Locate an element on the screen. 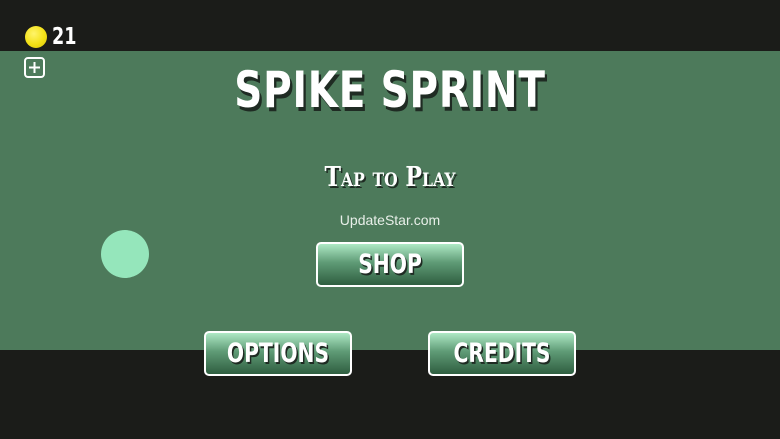 The width and height of the screenshot is (780, 439). add-coins-button is located at coordinates (34, 67).